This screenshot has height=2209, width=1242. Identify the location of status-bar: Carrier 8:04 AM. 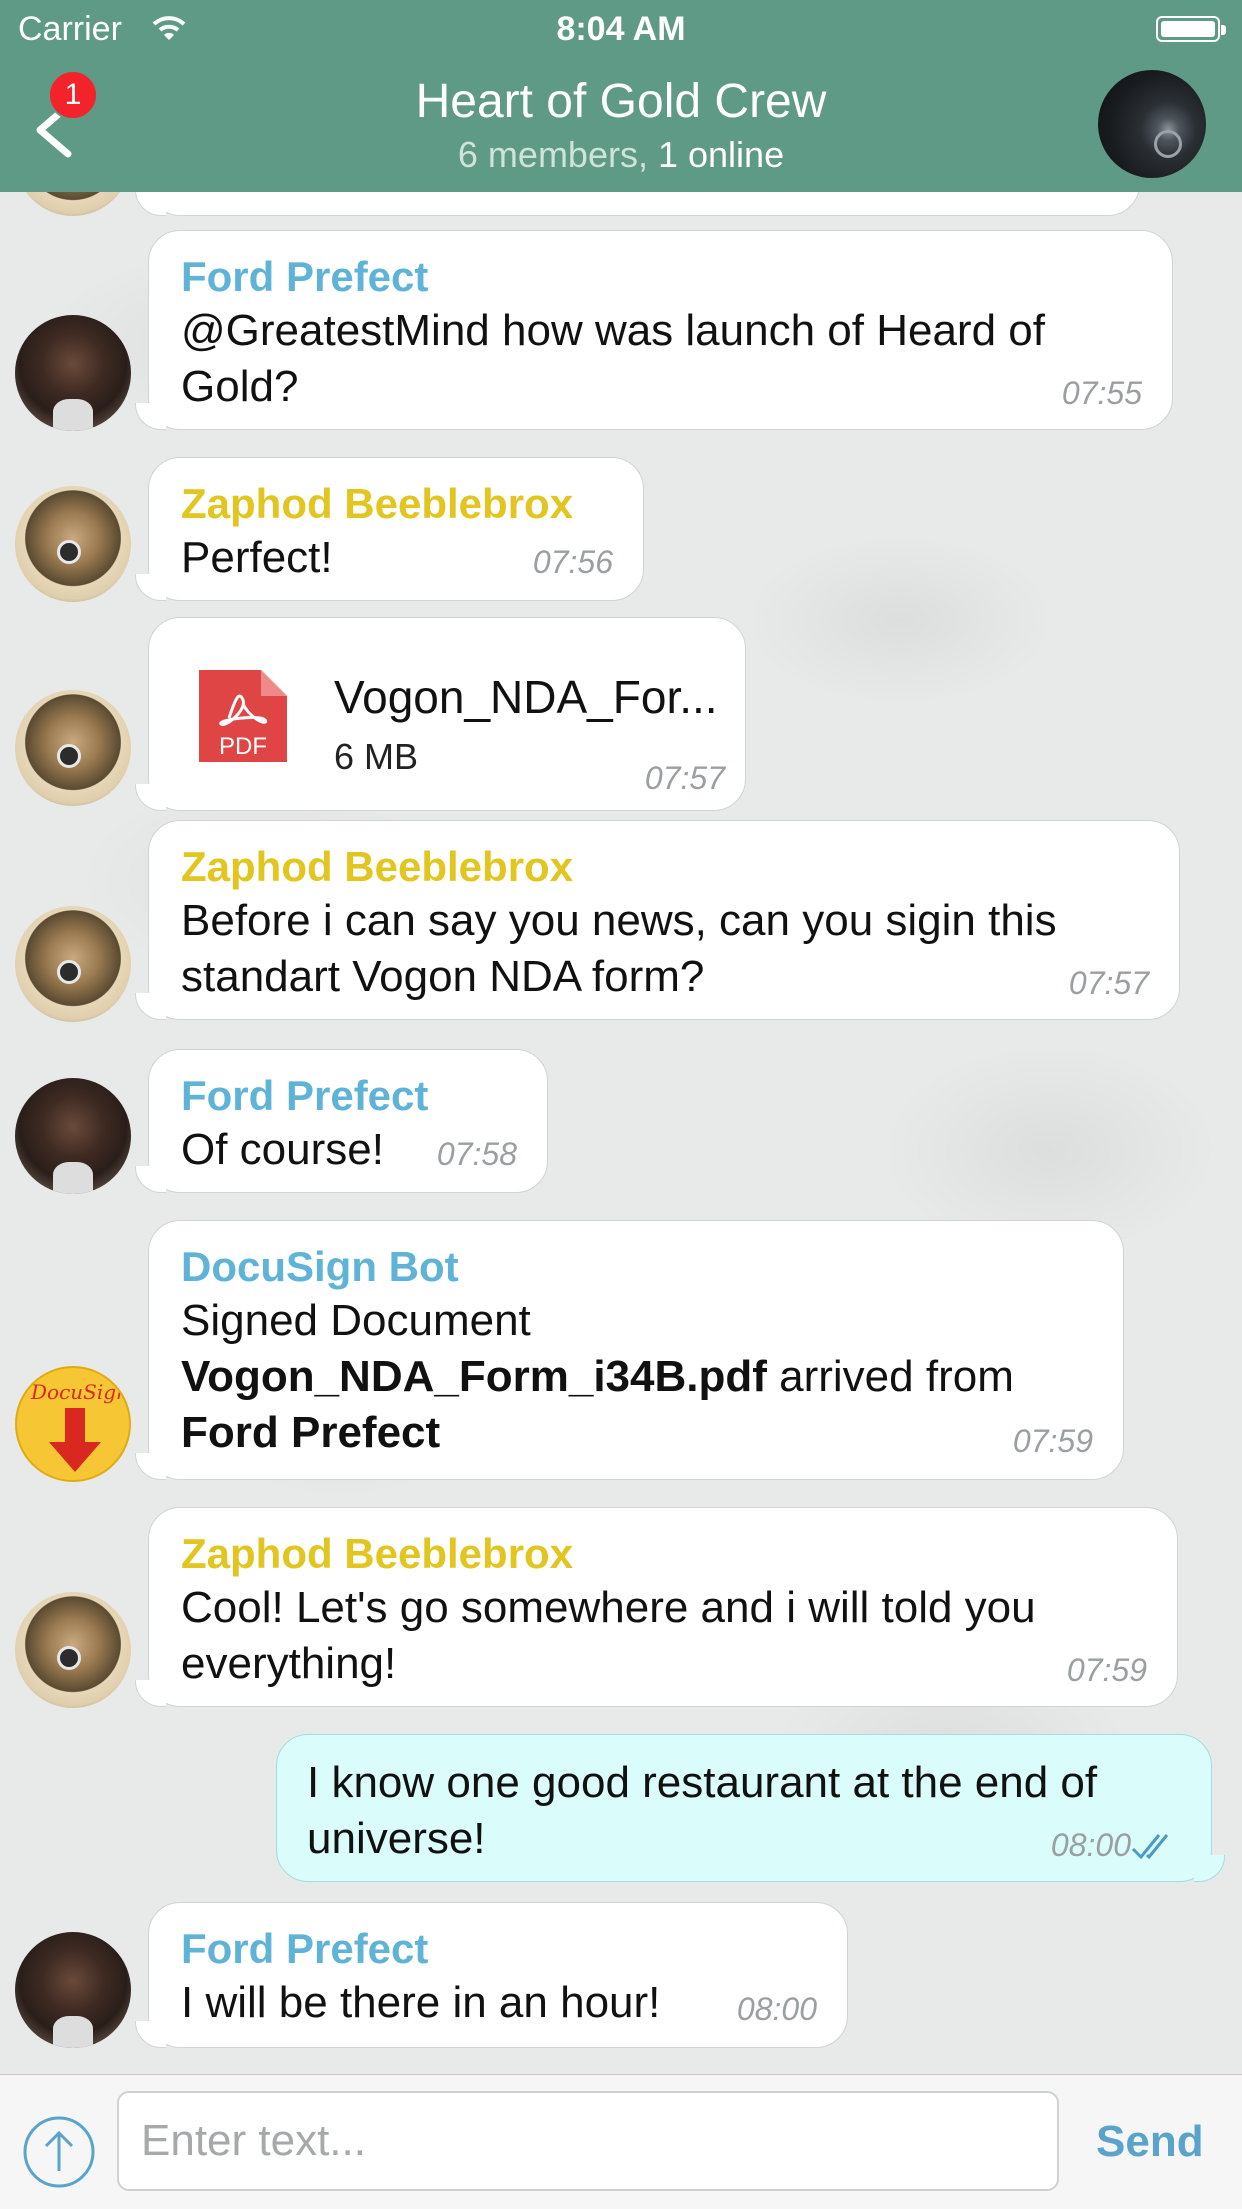
(621, 30).